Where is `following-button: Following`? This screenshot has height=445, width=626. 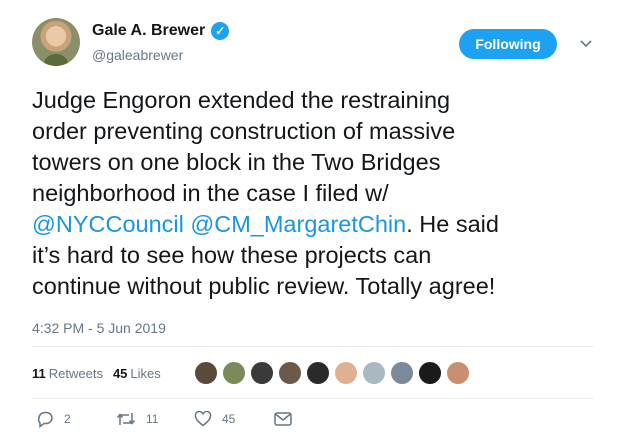 following-button: Following is located at coordinates (508, 44).